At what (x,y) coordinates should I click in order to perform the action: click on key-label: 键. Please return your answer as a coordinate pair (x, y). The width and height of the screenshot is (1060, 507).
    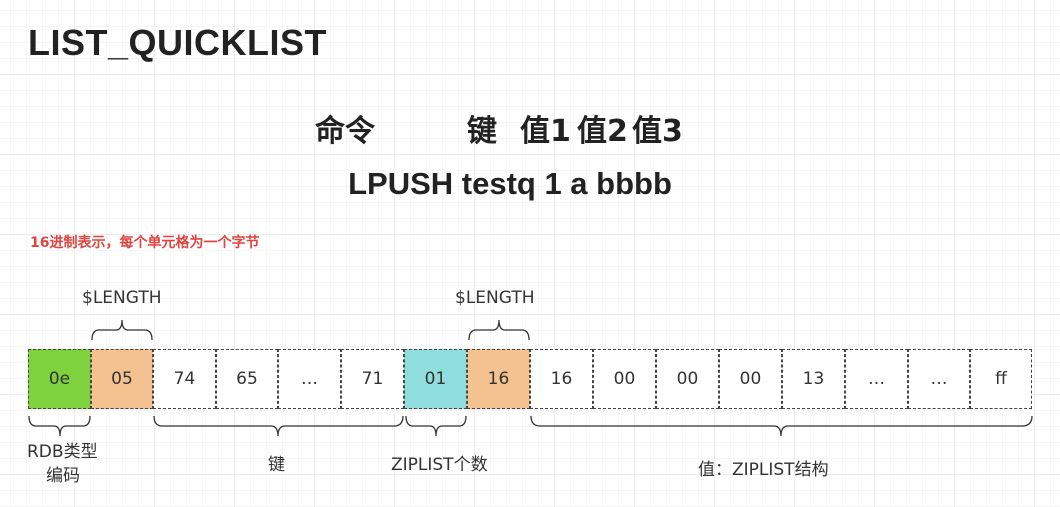
    Looking at the image, I should click on (276, 465).